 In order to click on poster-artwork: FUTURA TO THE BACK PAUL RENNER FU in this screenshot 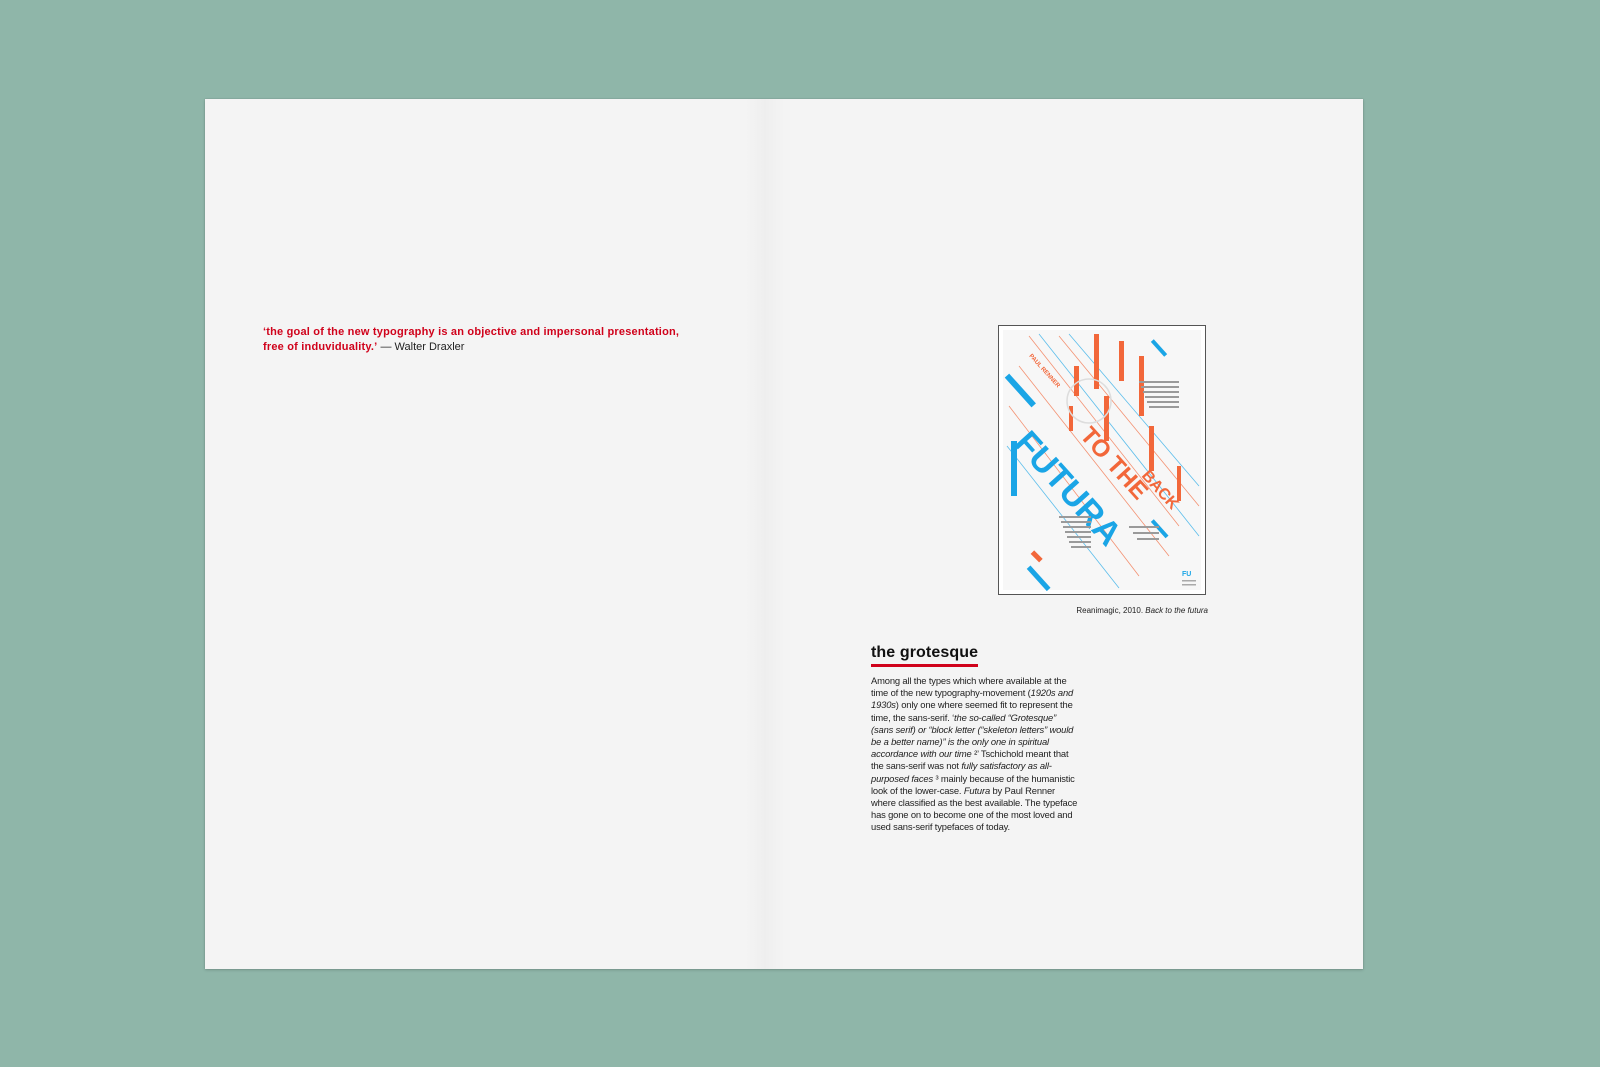, I will do `click(1102, 461)`.